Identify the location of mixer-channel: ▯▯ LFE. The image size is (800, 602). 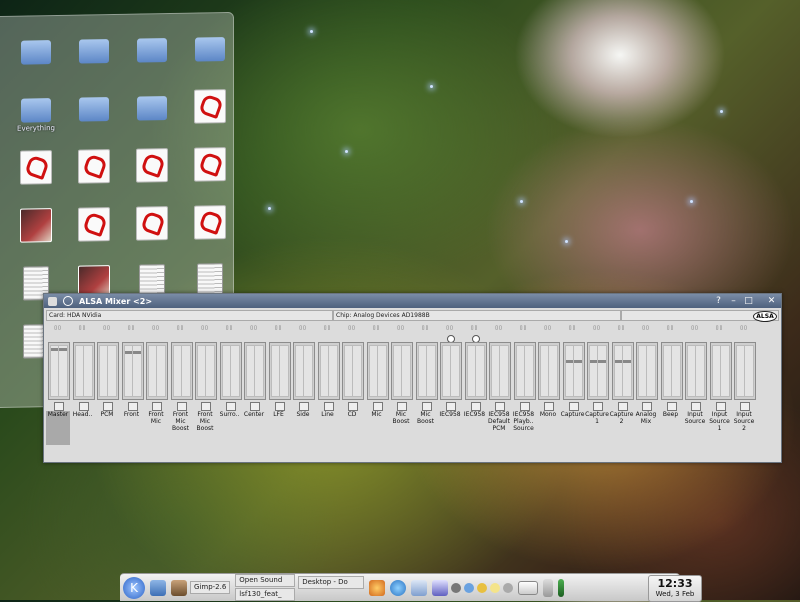
(279, 385).